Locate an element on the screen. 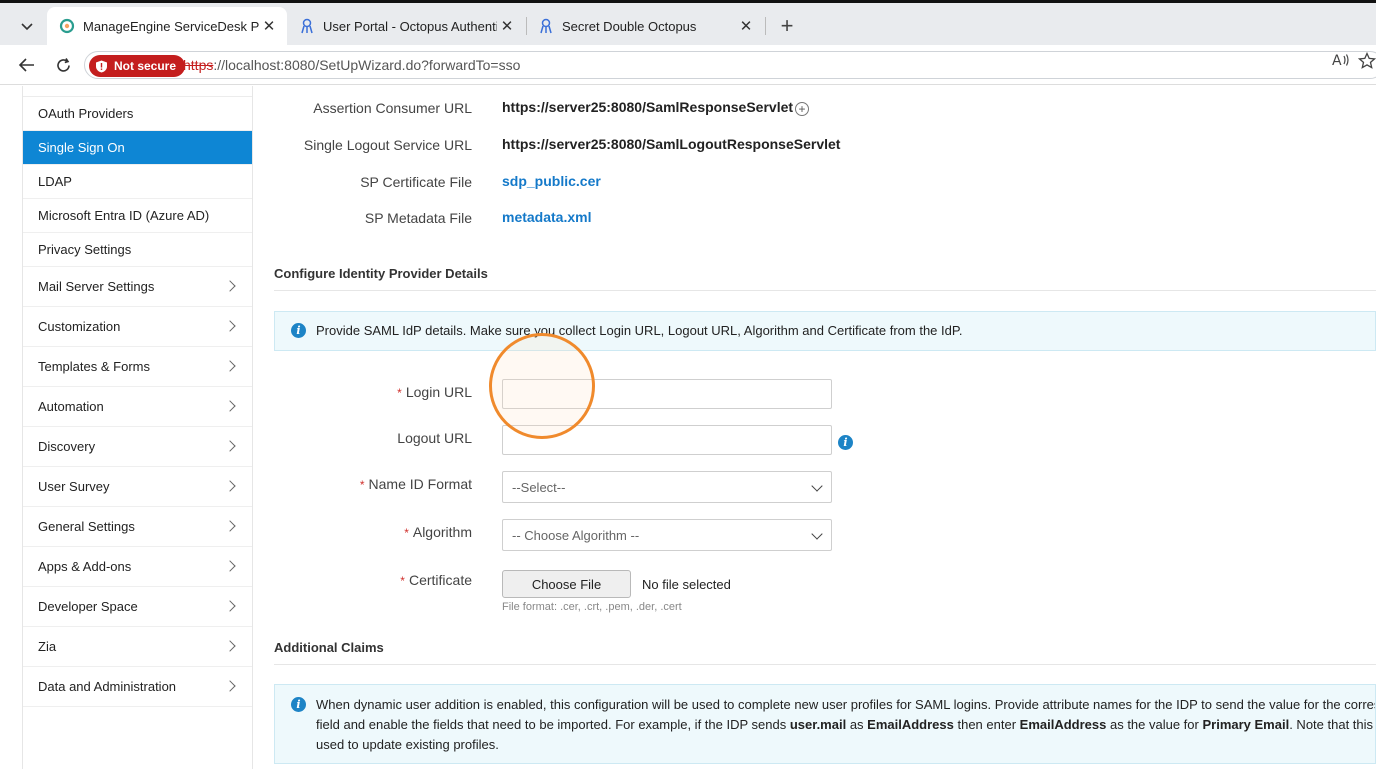 The width and height of the screenshot is (1376, 769). tab-servicedesk: ManageEngine ServiceDesk Plus ✕ is located at coordinates (167, 26).